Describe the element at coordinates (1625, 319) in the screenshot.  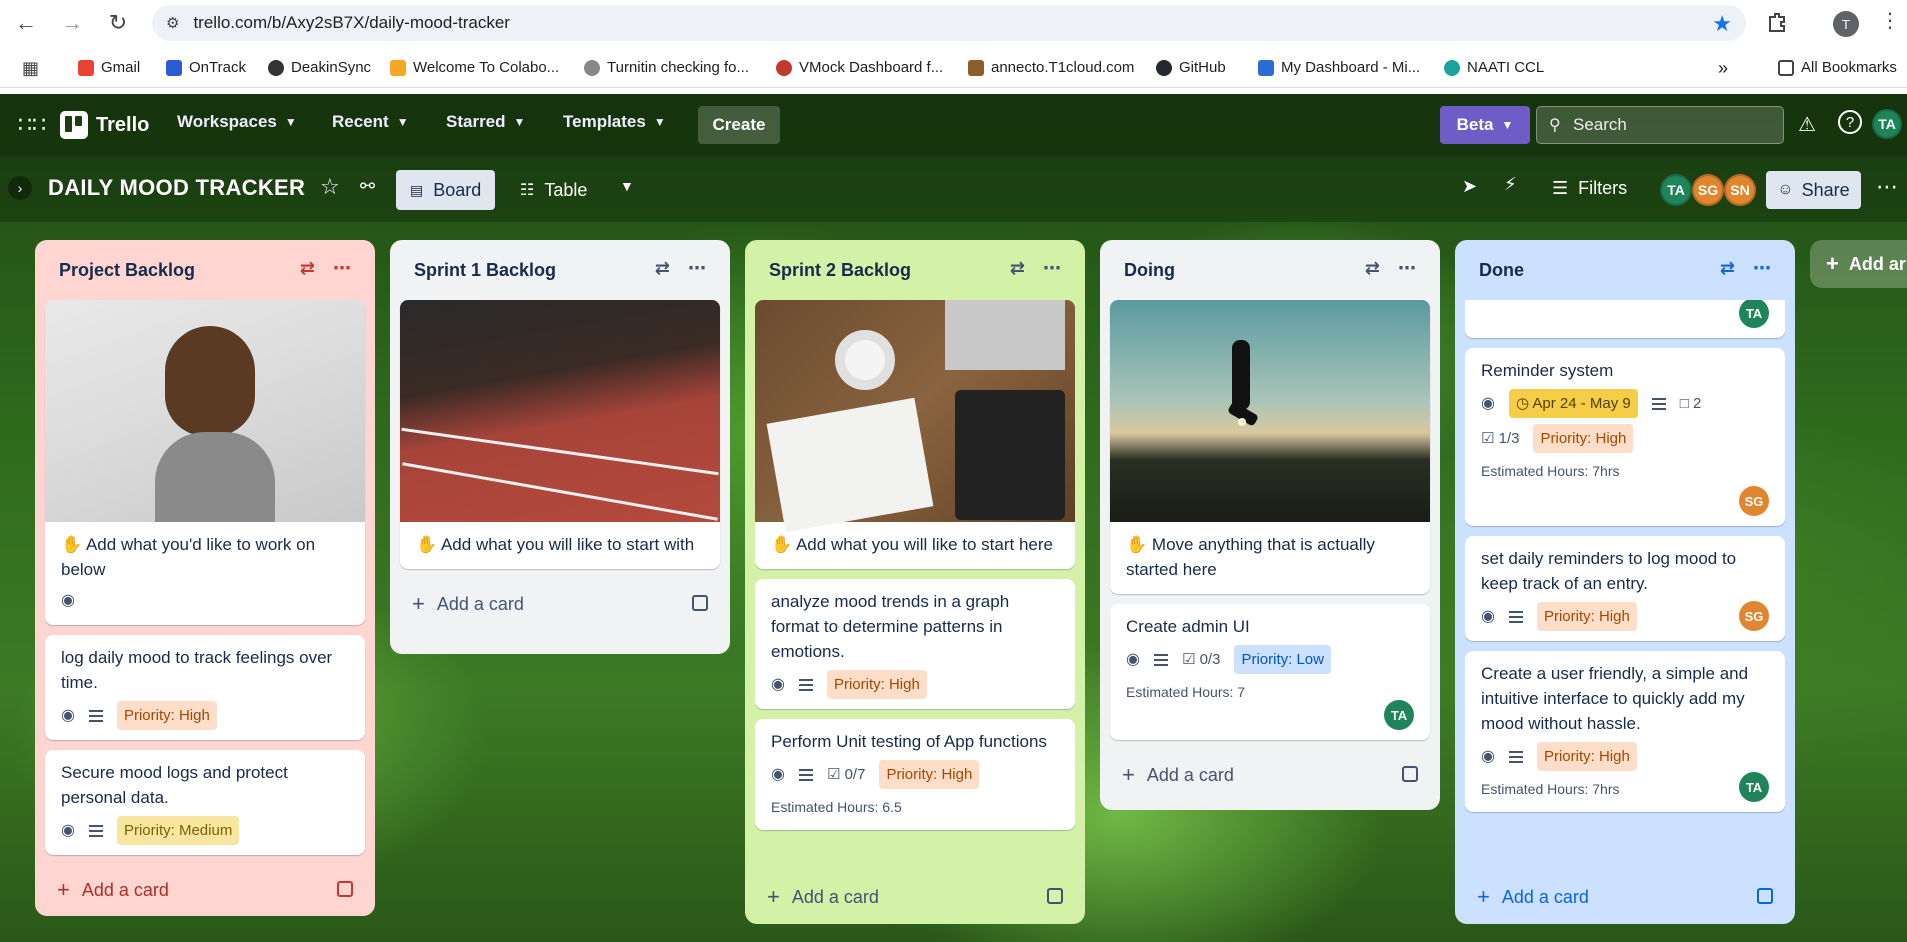
I see `card: TA` at that location.